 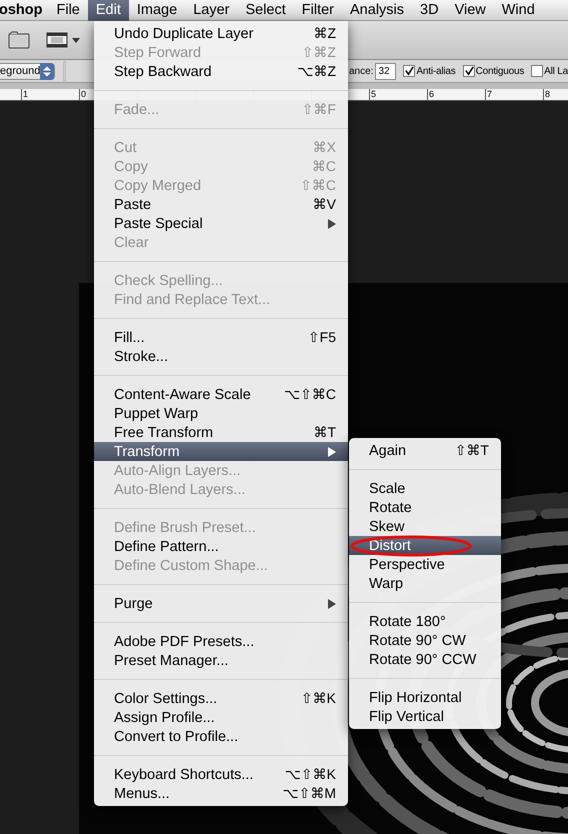 What do you see at coordinates (310, 774) in the screenshot?
I see `shortcut: ⌥⇧⌘K` at bounding box center [310, 774].